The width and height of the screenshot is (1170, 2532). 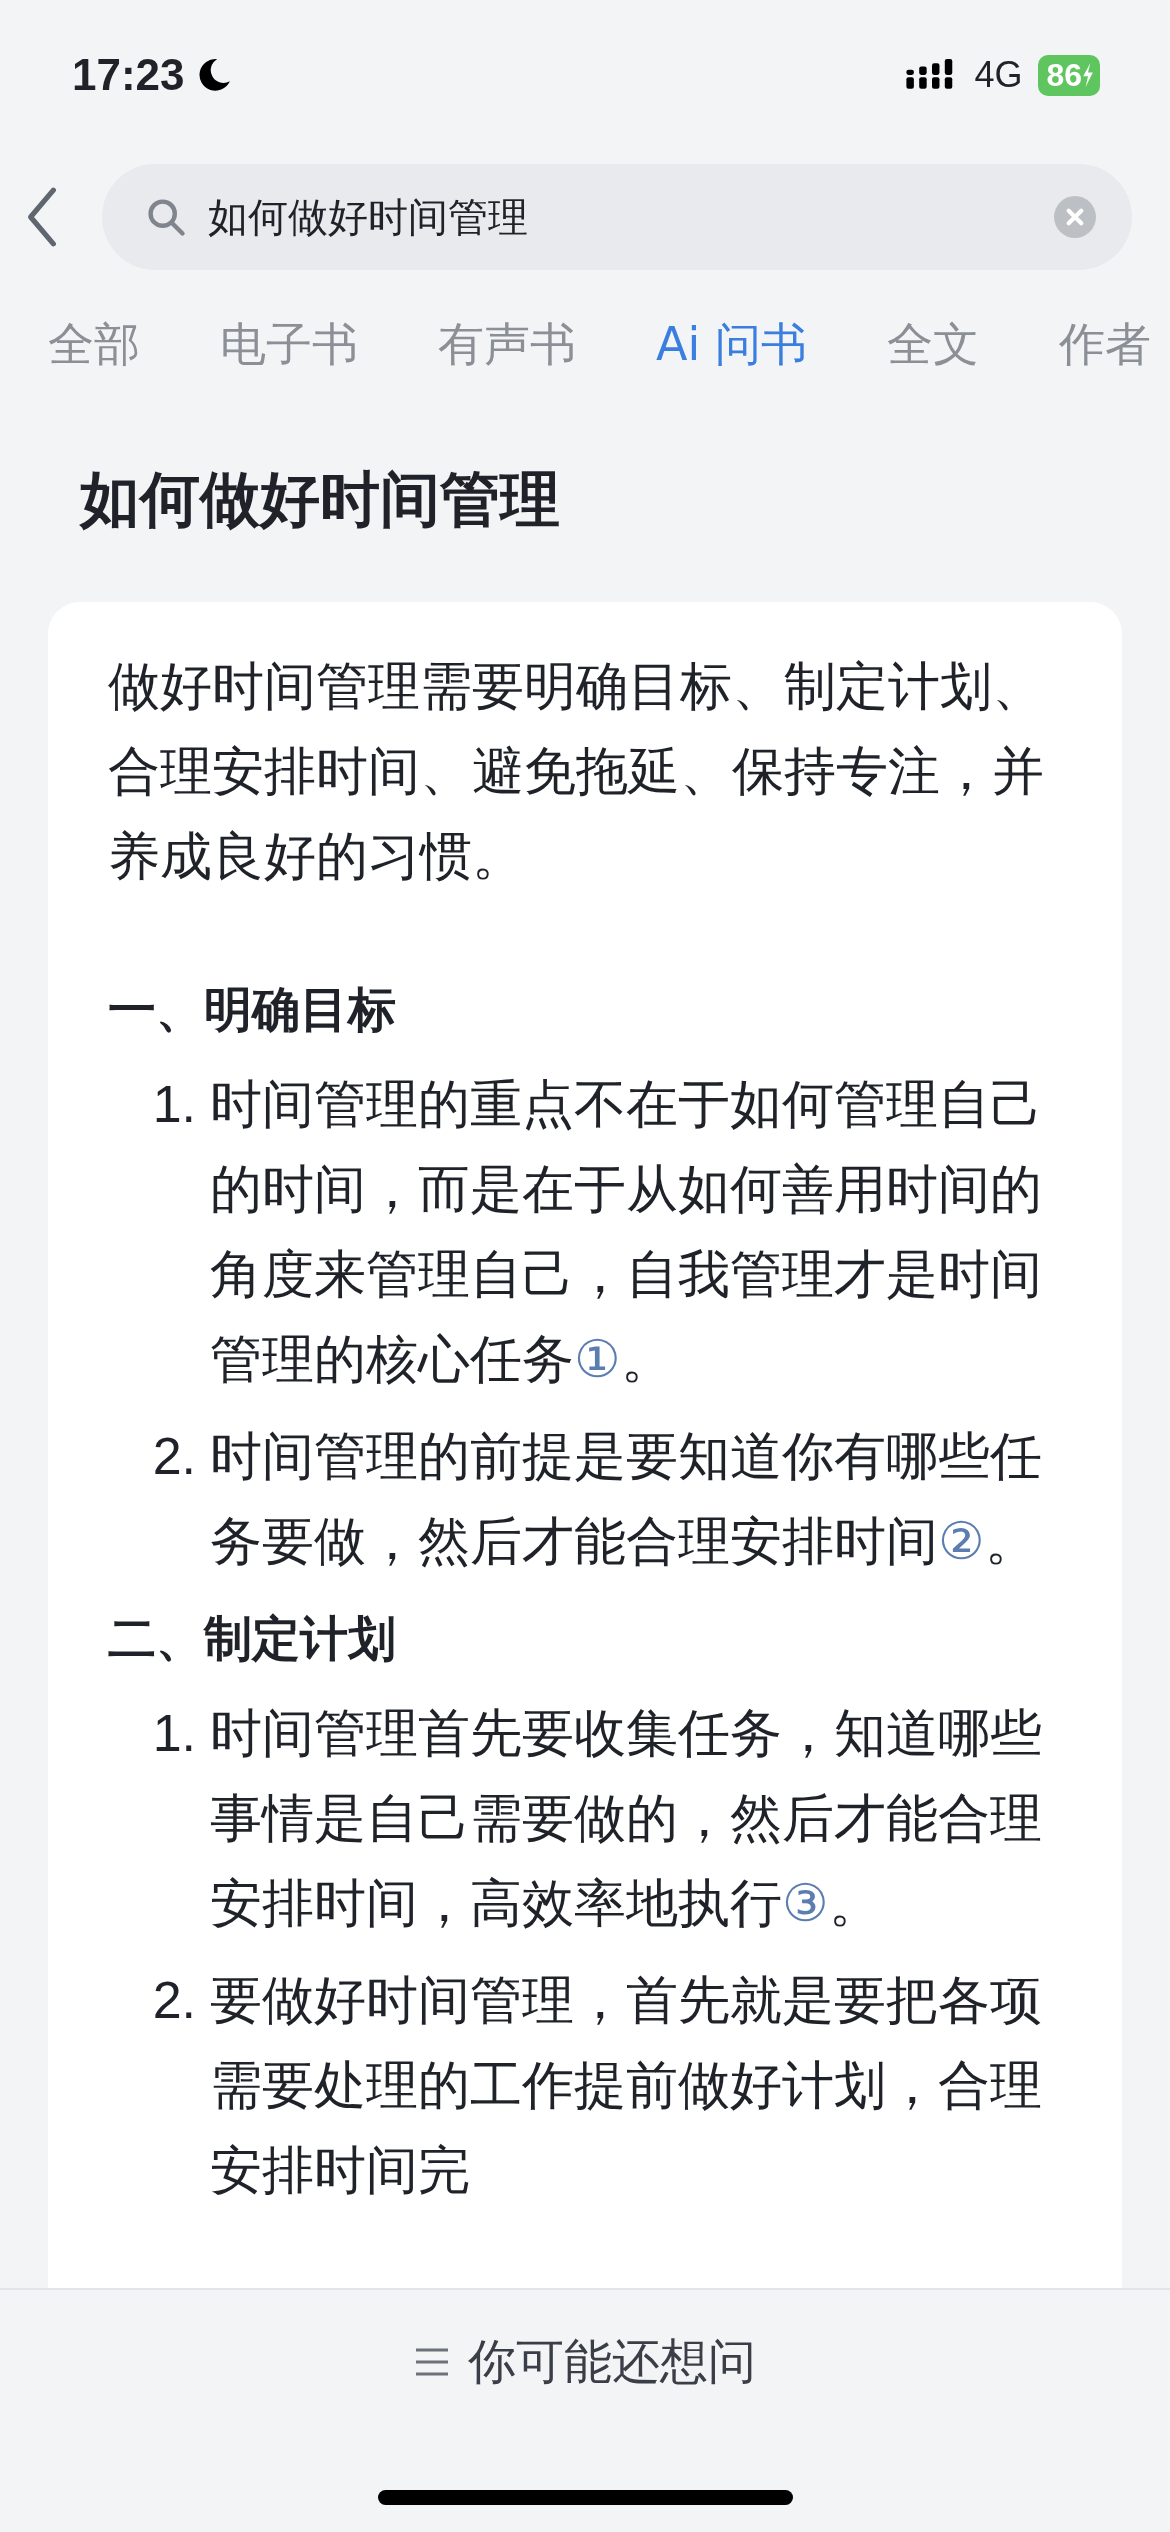 What do you see at coordinates (319, 499) in the screenshot?
I see `question-title: 如何做好时间管理` at bounding box center [319, 499].